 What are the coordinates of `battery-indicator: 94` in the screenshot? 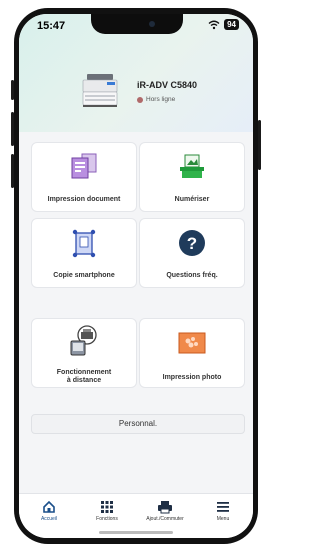 It's located at (231, 24).